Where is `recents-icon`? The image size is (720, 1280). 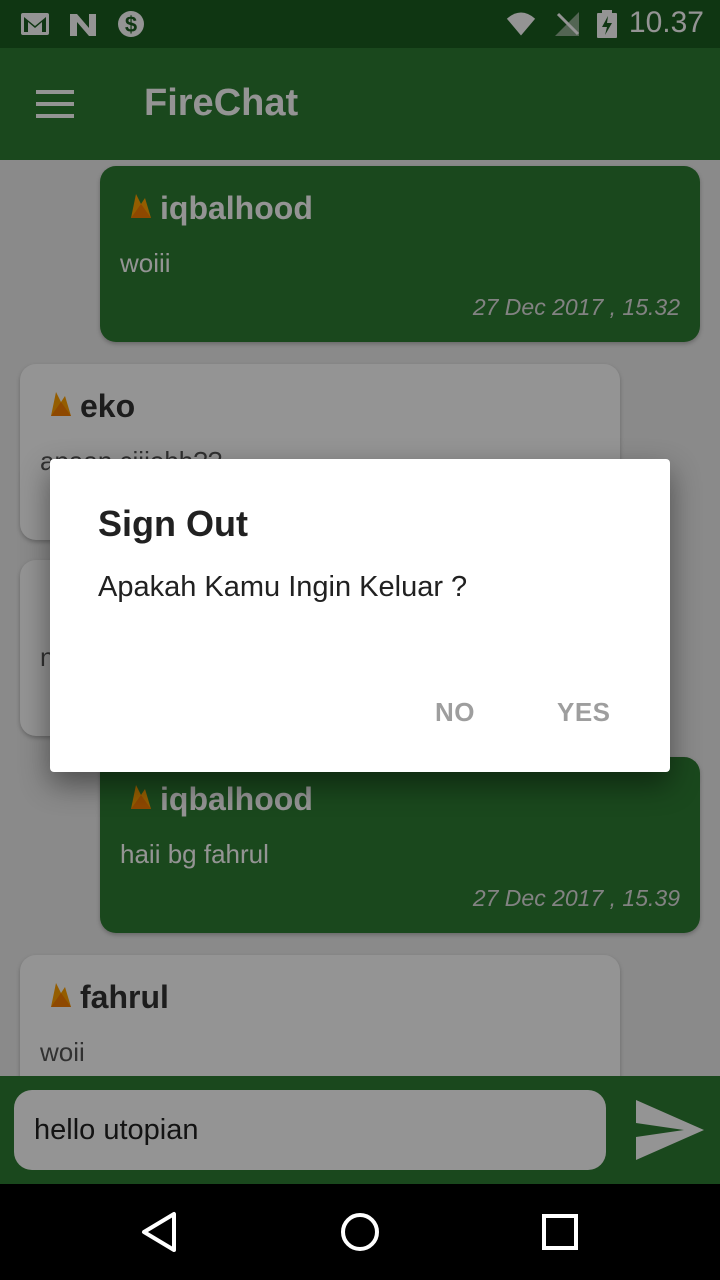
recents-icon is located at coordinates (560, 1232).